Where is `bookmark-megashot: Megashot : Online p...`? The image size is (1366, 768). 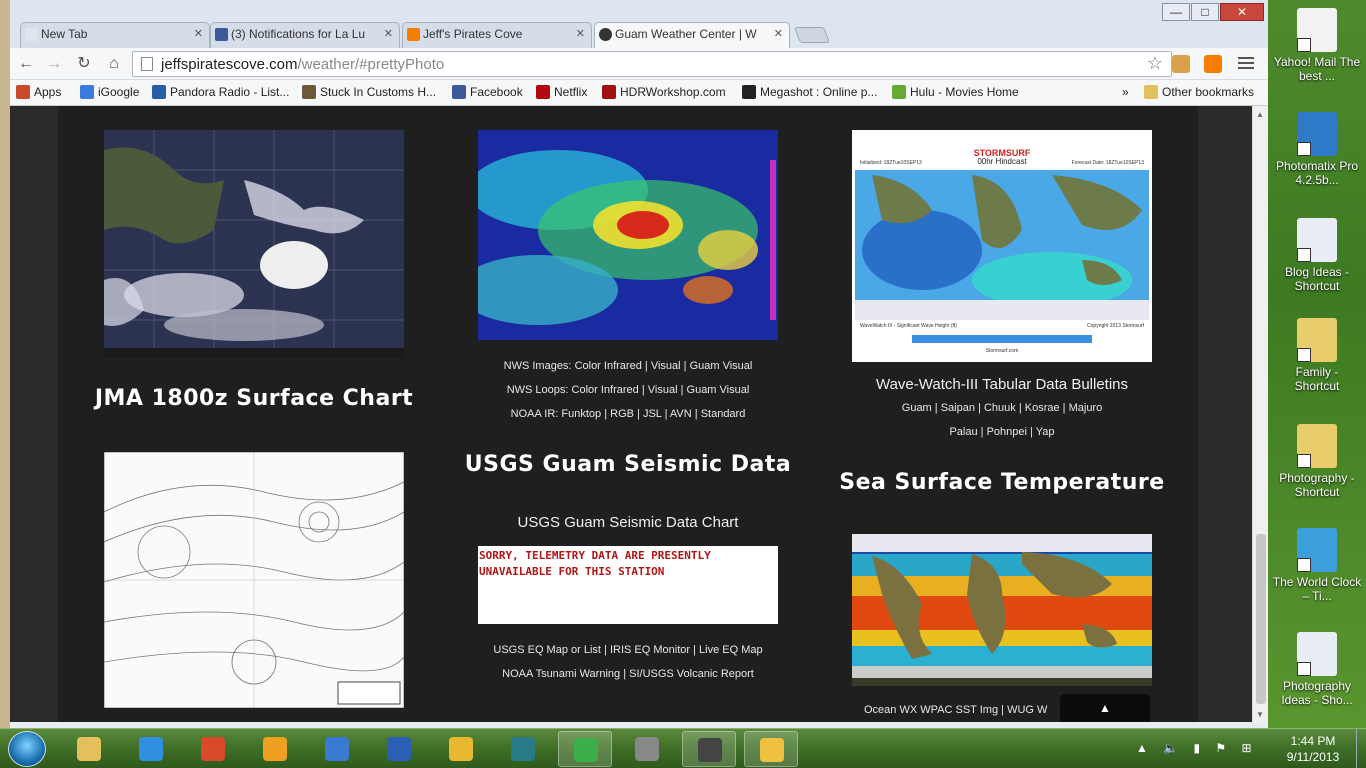 bookmark-megashot: Megashot : Online p... is located at coordinates (809, 92).